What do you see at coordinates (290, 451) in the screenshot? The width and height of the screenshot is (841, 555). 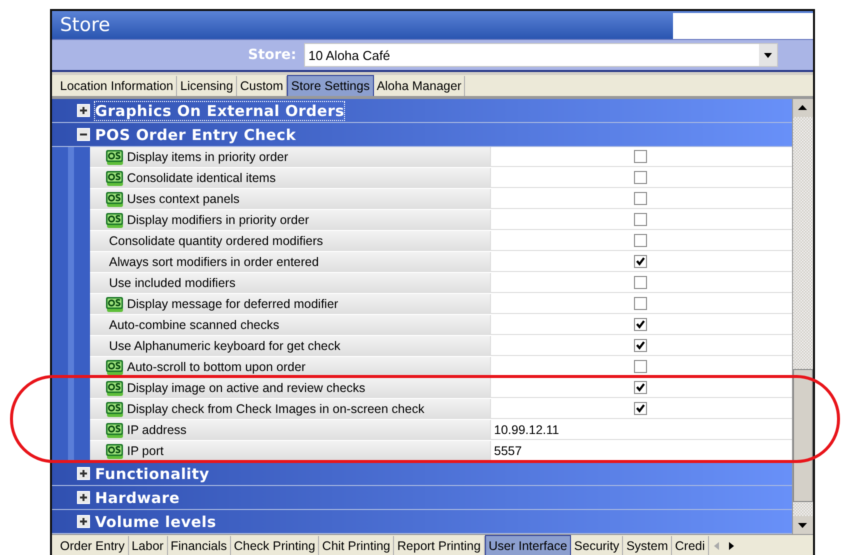 I see `setting-label-cell: IP port` at bounding box center [290, 451].